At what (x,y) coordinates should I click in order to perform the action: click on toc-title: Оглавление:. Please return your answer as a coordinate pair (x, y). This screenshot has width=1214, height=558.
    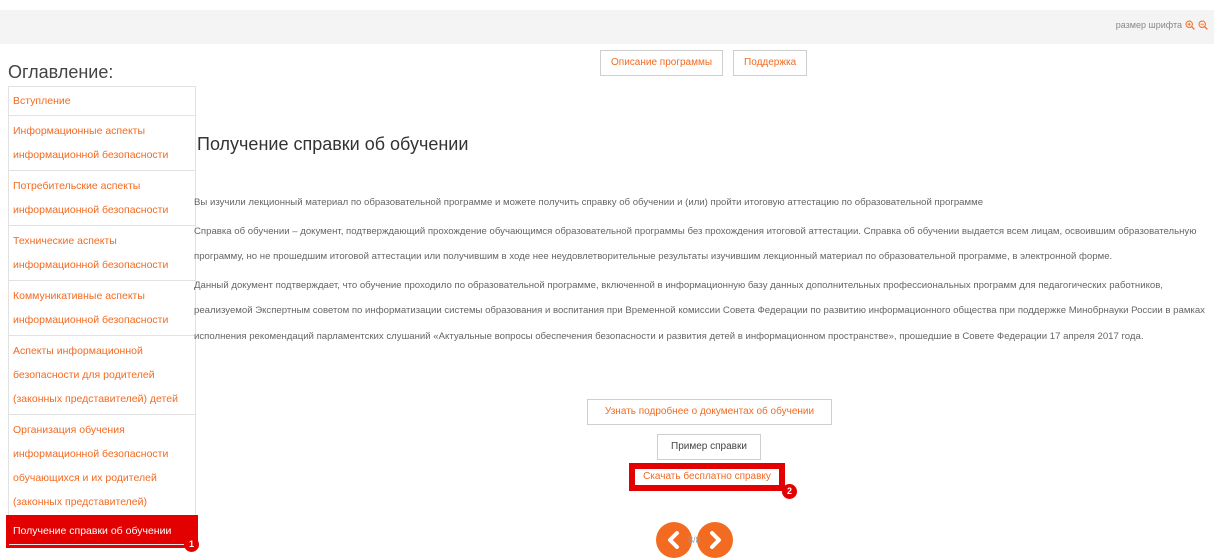
    Looking at the image, I should click on (61, 72).